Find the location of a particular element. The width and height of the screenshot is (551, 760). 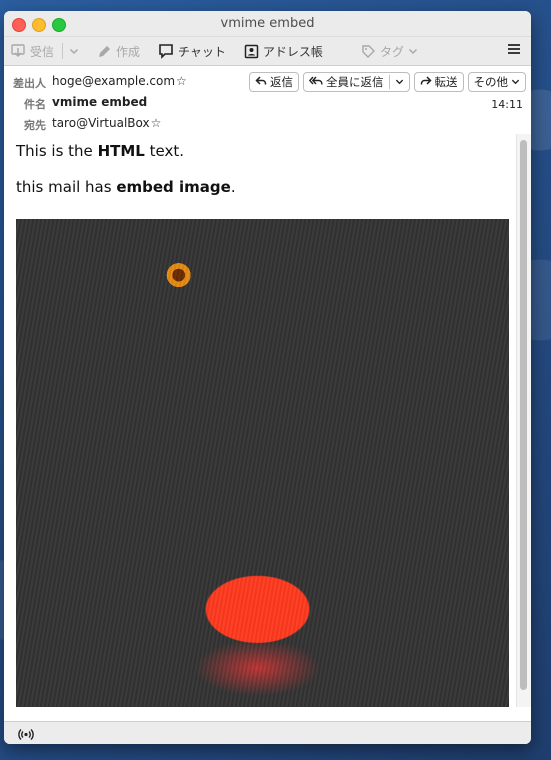

to-address: taro@VirtualBox is located at coordinates (101, 123).